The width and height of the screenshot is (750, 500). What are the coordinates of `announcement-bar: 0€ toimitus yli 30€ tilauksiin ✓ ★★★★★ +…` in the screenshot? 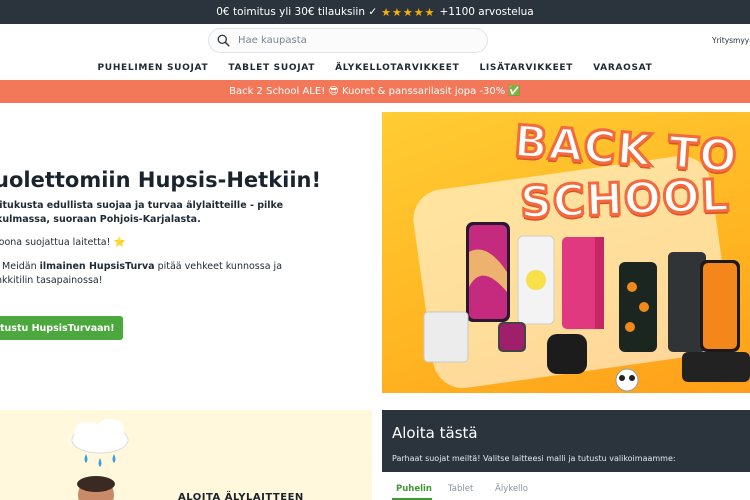 It's located at (375, 12).